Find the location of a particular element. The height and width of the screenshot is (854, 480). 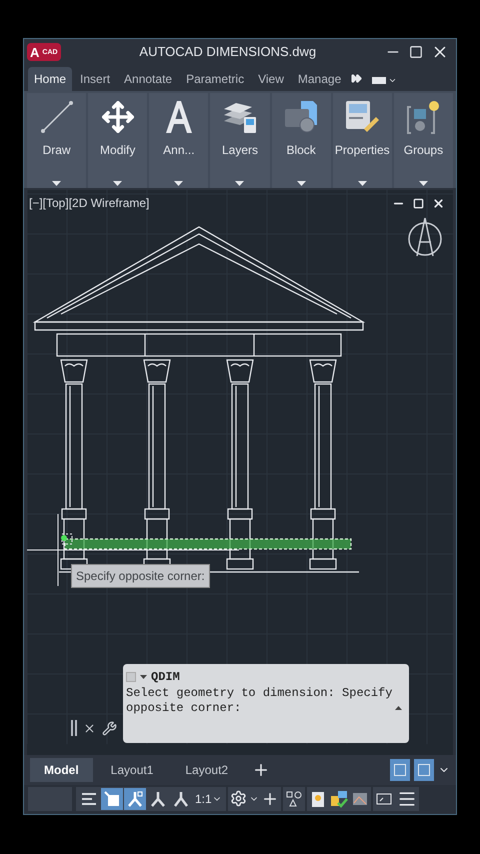

scale-dropdown: 1:1 is located at coordinates (208, 799).